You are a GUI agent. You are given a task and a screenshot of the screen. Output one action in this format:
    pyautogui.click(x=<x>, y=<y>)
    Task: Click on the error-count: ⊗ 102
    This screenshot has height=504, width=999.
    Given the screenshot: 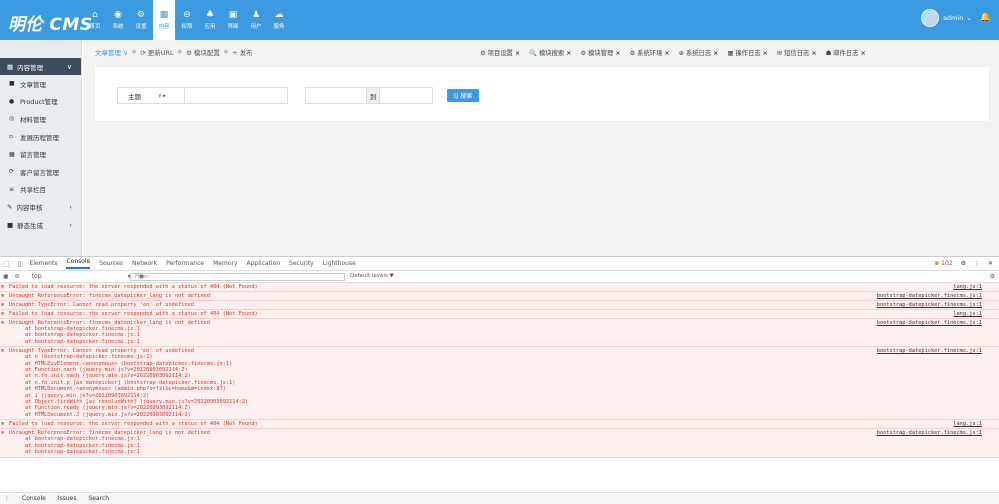 What is the action you would take?
    pyautogui.click(x=943, y=263)
    